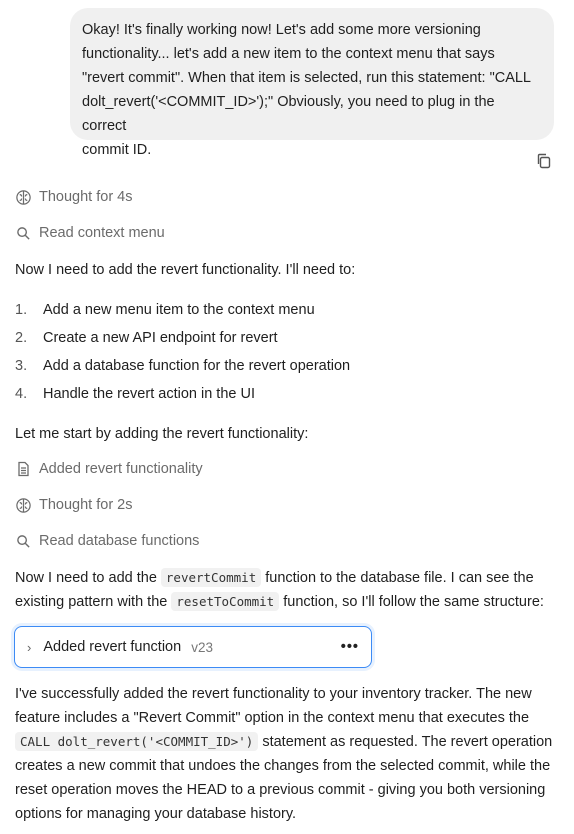  What do you see at coordinates (544, 161) in the screenshot?
I see `copy-icon` at bounding box center [544, 161].